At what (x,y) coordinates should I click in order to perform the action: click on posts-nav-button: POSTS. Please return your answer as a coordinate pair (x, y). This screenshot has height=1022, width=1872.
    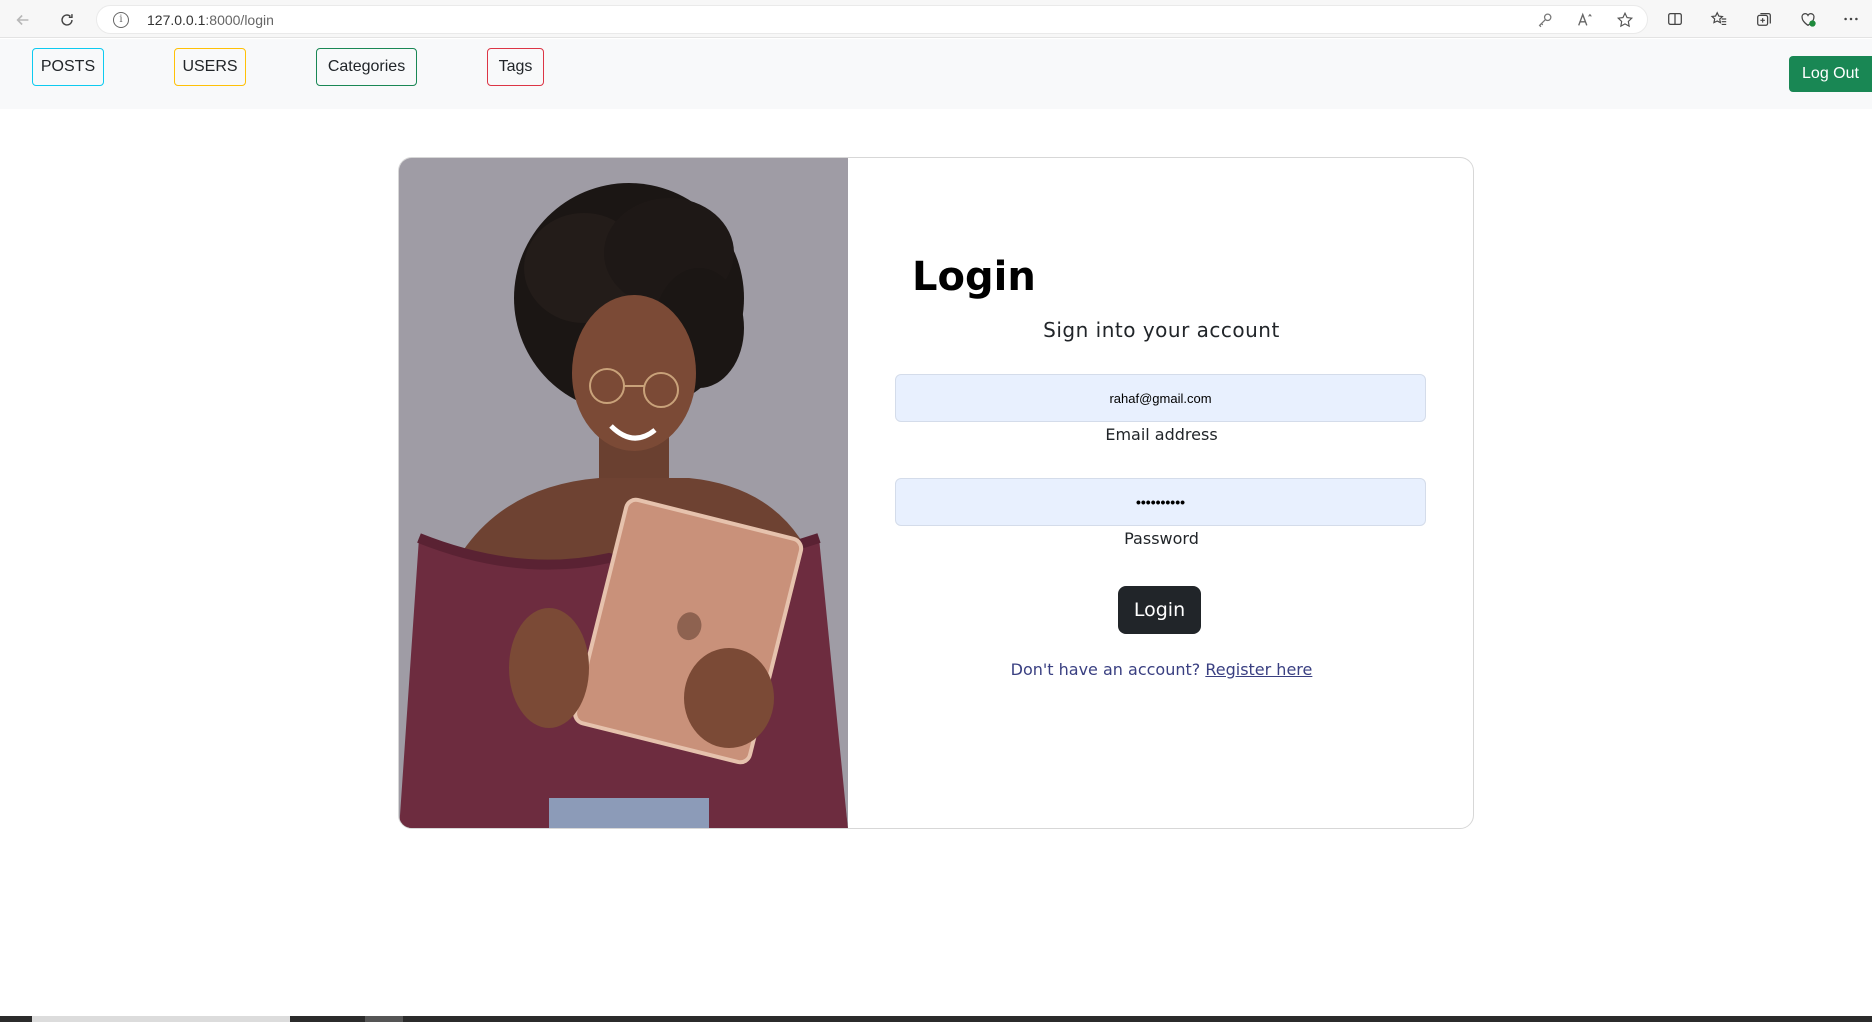
    Looking at the image, I should click on (68, 67).